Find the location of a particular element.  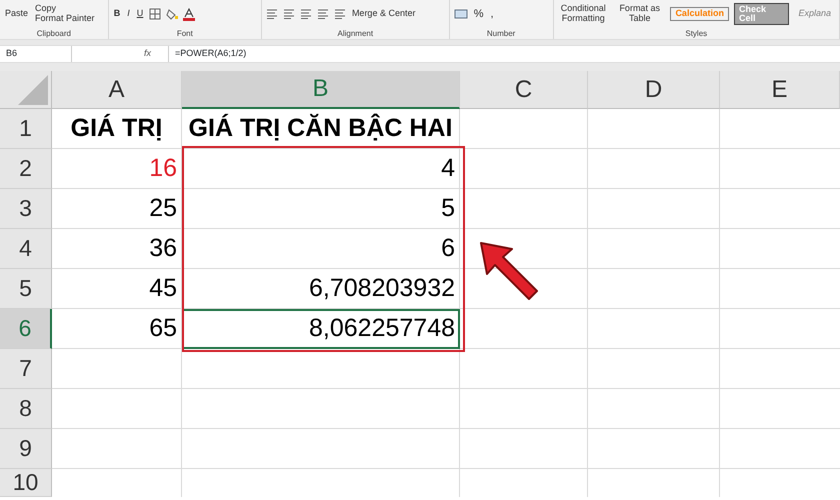

name-box: B6 is located at coordinates (36, 54).